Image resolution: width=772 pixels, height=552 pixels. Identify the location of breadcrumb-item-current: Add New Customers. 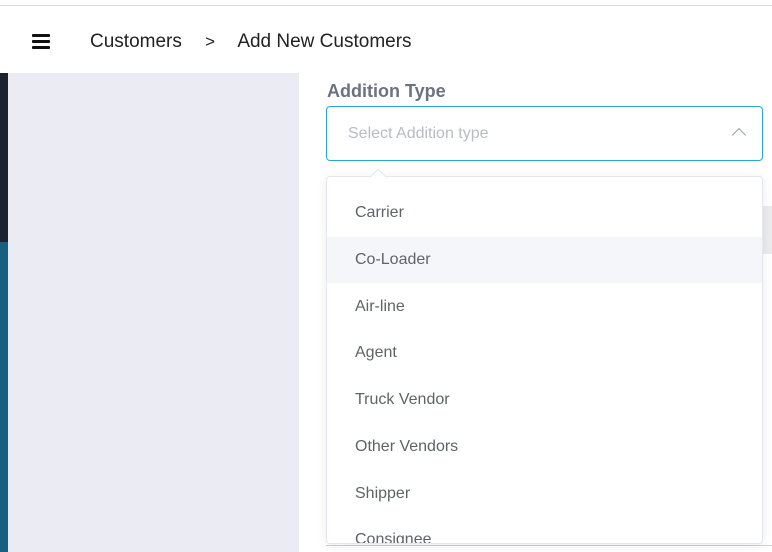
(324, 41).